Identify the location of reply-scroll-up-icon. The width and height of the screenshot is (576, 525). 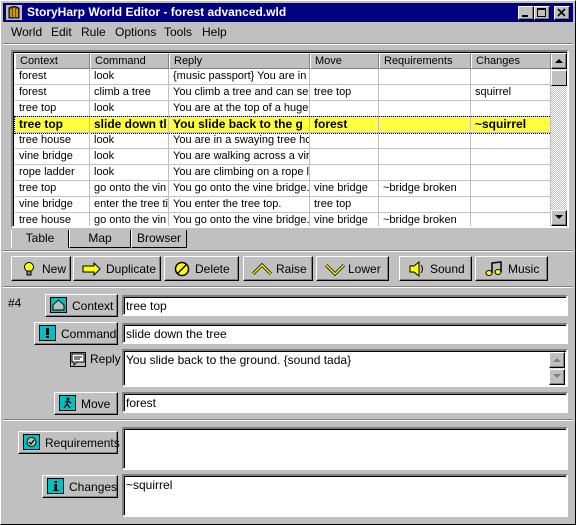
(557, 360).